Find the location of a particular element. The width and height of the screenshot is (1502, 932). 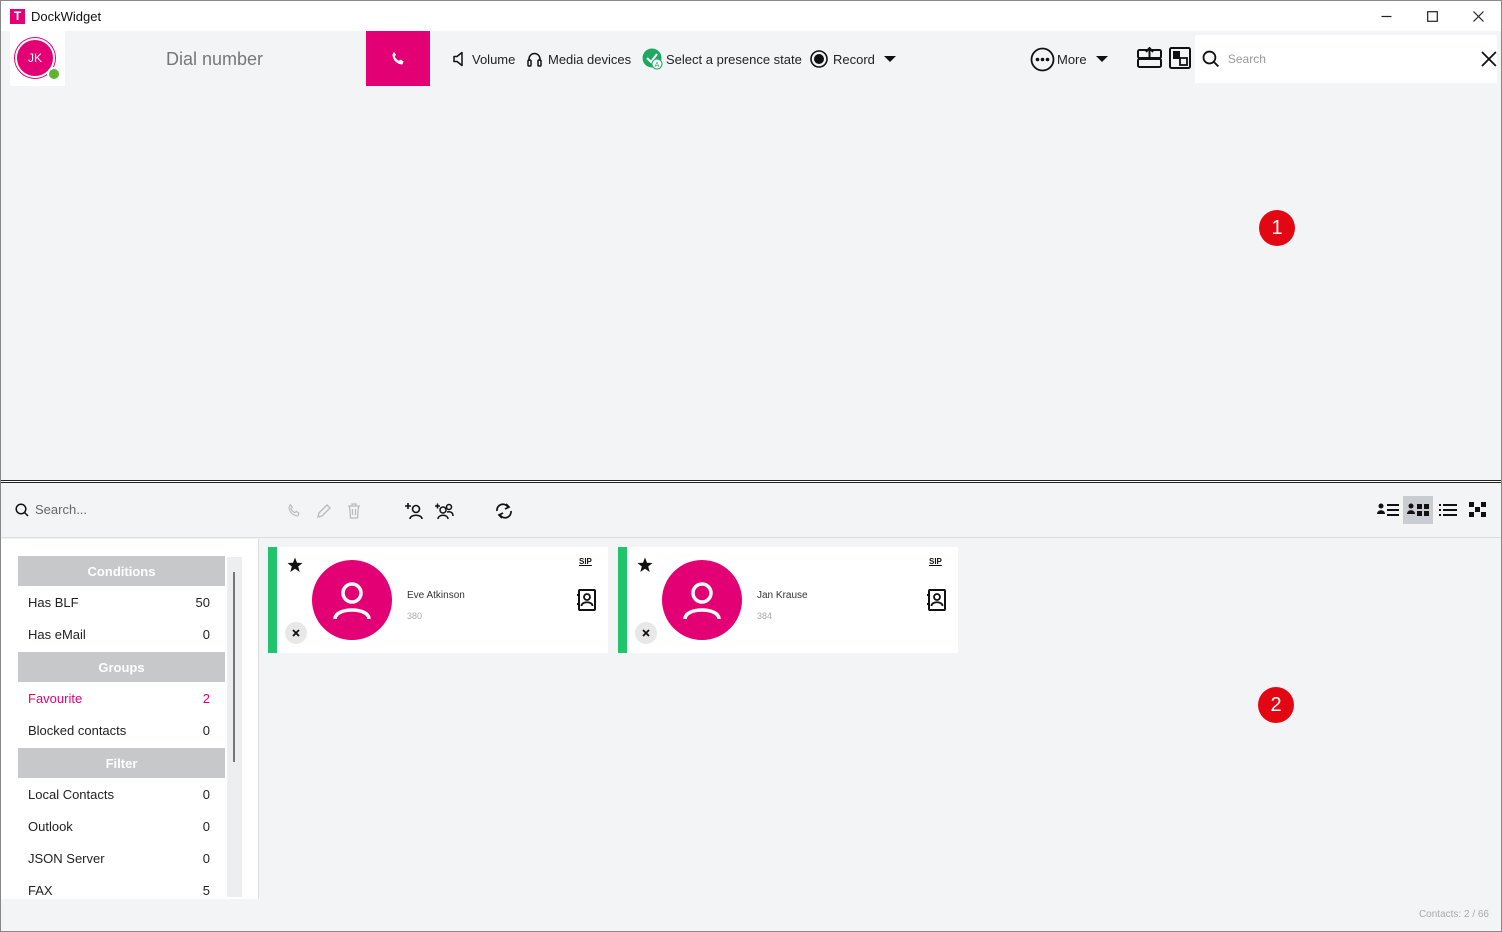

contacts-search-input is located at coordinates (135, 509).